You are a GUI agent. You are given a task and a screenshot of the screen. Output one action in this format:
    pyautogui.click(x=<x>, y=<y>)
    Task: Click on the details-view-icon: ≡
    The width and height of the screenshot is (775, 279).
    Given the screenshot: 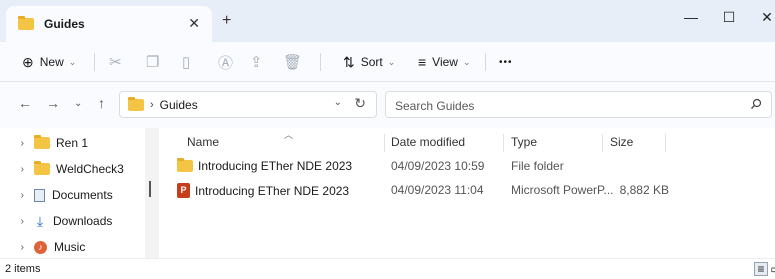 What is the action you would take?
    pyautogui.click(x=761, y=269)
    